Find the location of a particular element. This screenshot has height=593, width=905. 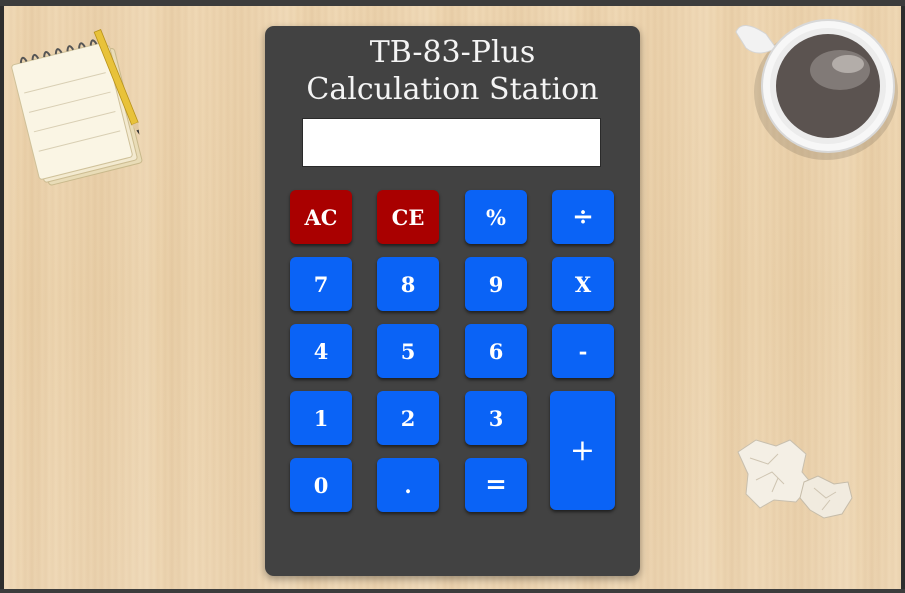

calculator-display is located at coordinates (451, 142).